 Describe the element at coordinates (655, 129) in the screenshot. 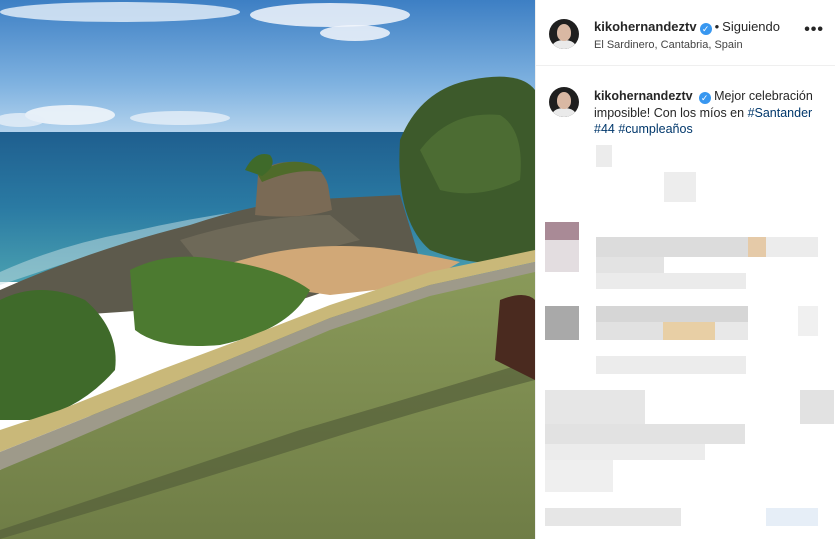

I see `hashtag-cumpleanos: #cumpleaños` at that location.